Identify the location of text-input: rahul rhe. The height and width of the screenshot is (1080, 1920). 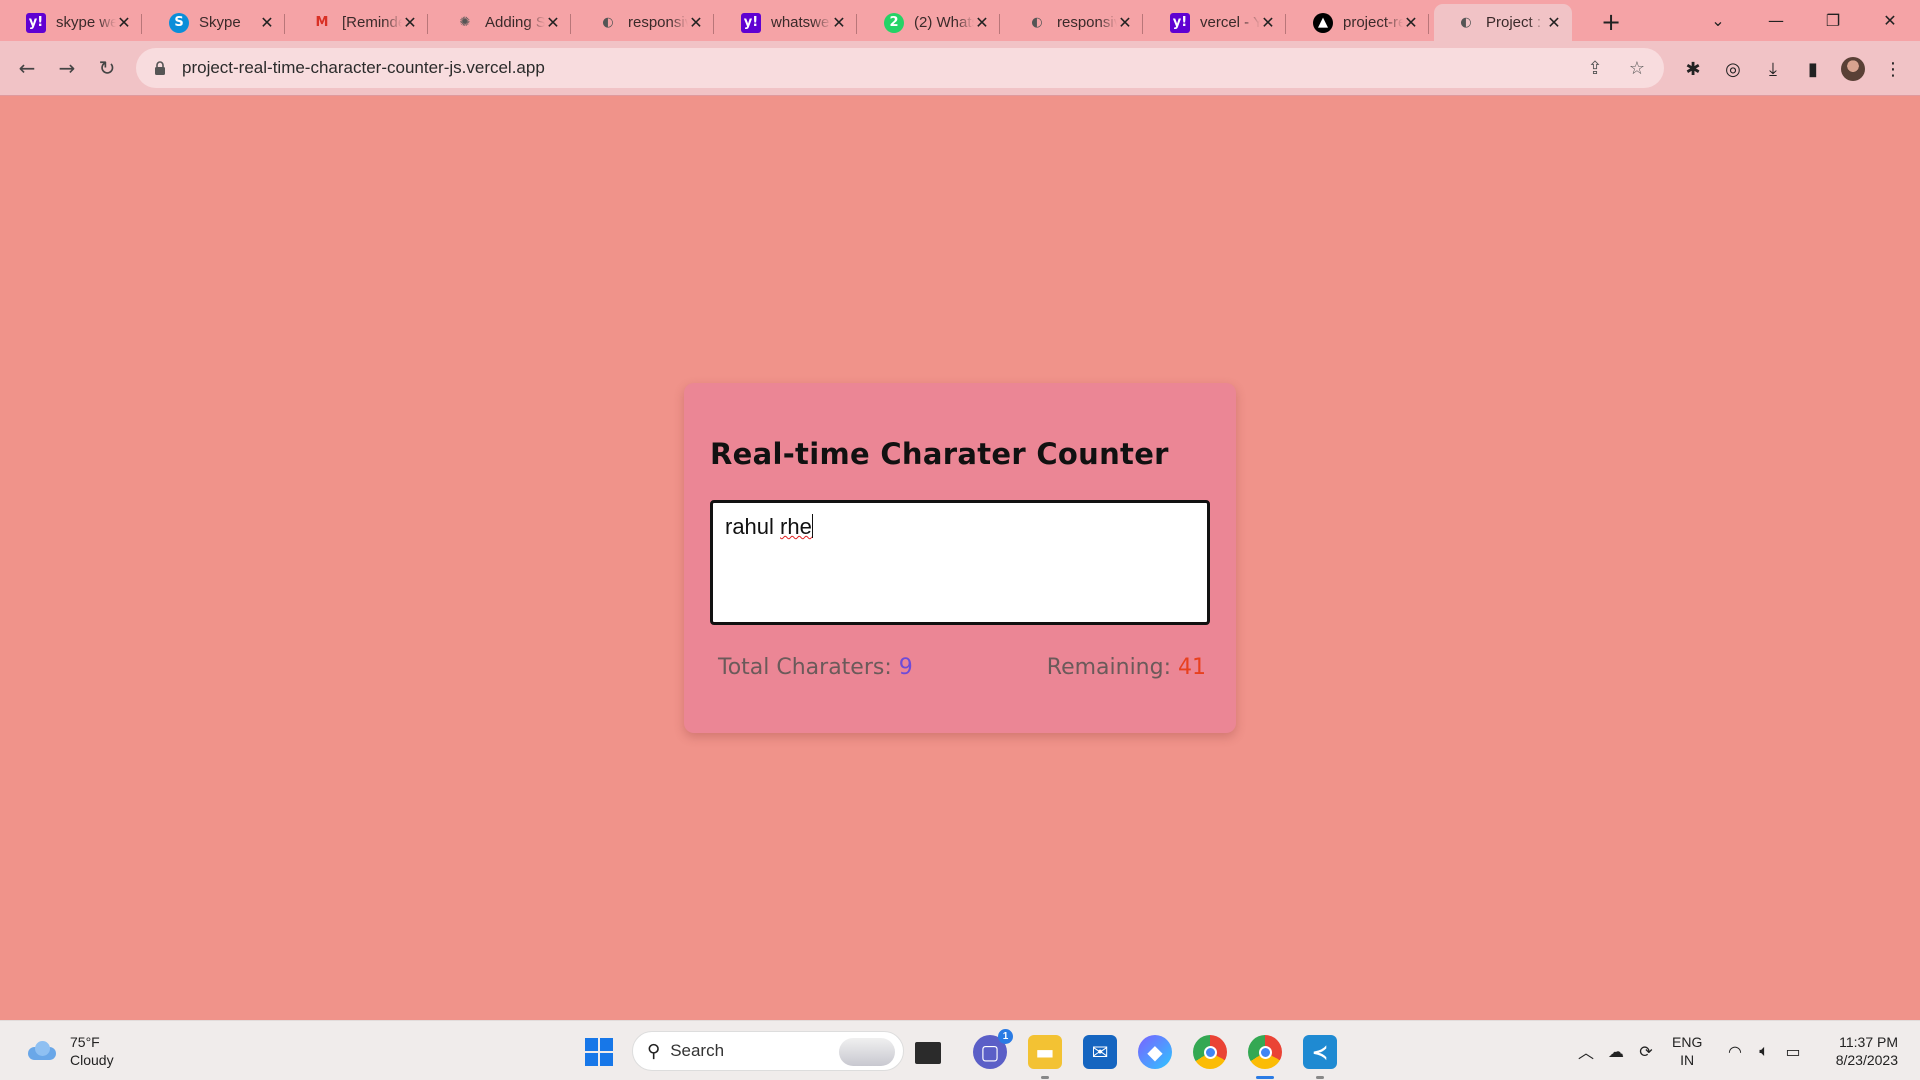
(960, 562).